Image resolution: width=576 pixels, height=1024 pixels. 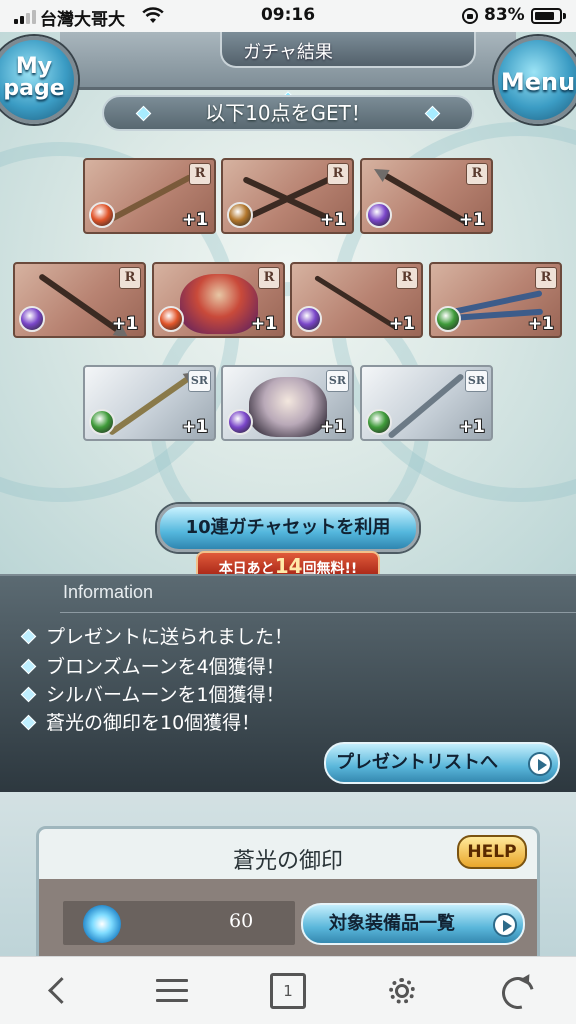 I want to click on sword-icon, so click(x=79, y=303).